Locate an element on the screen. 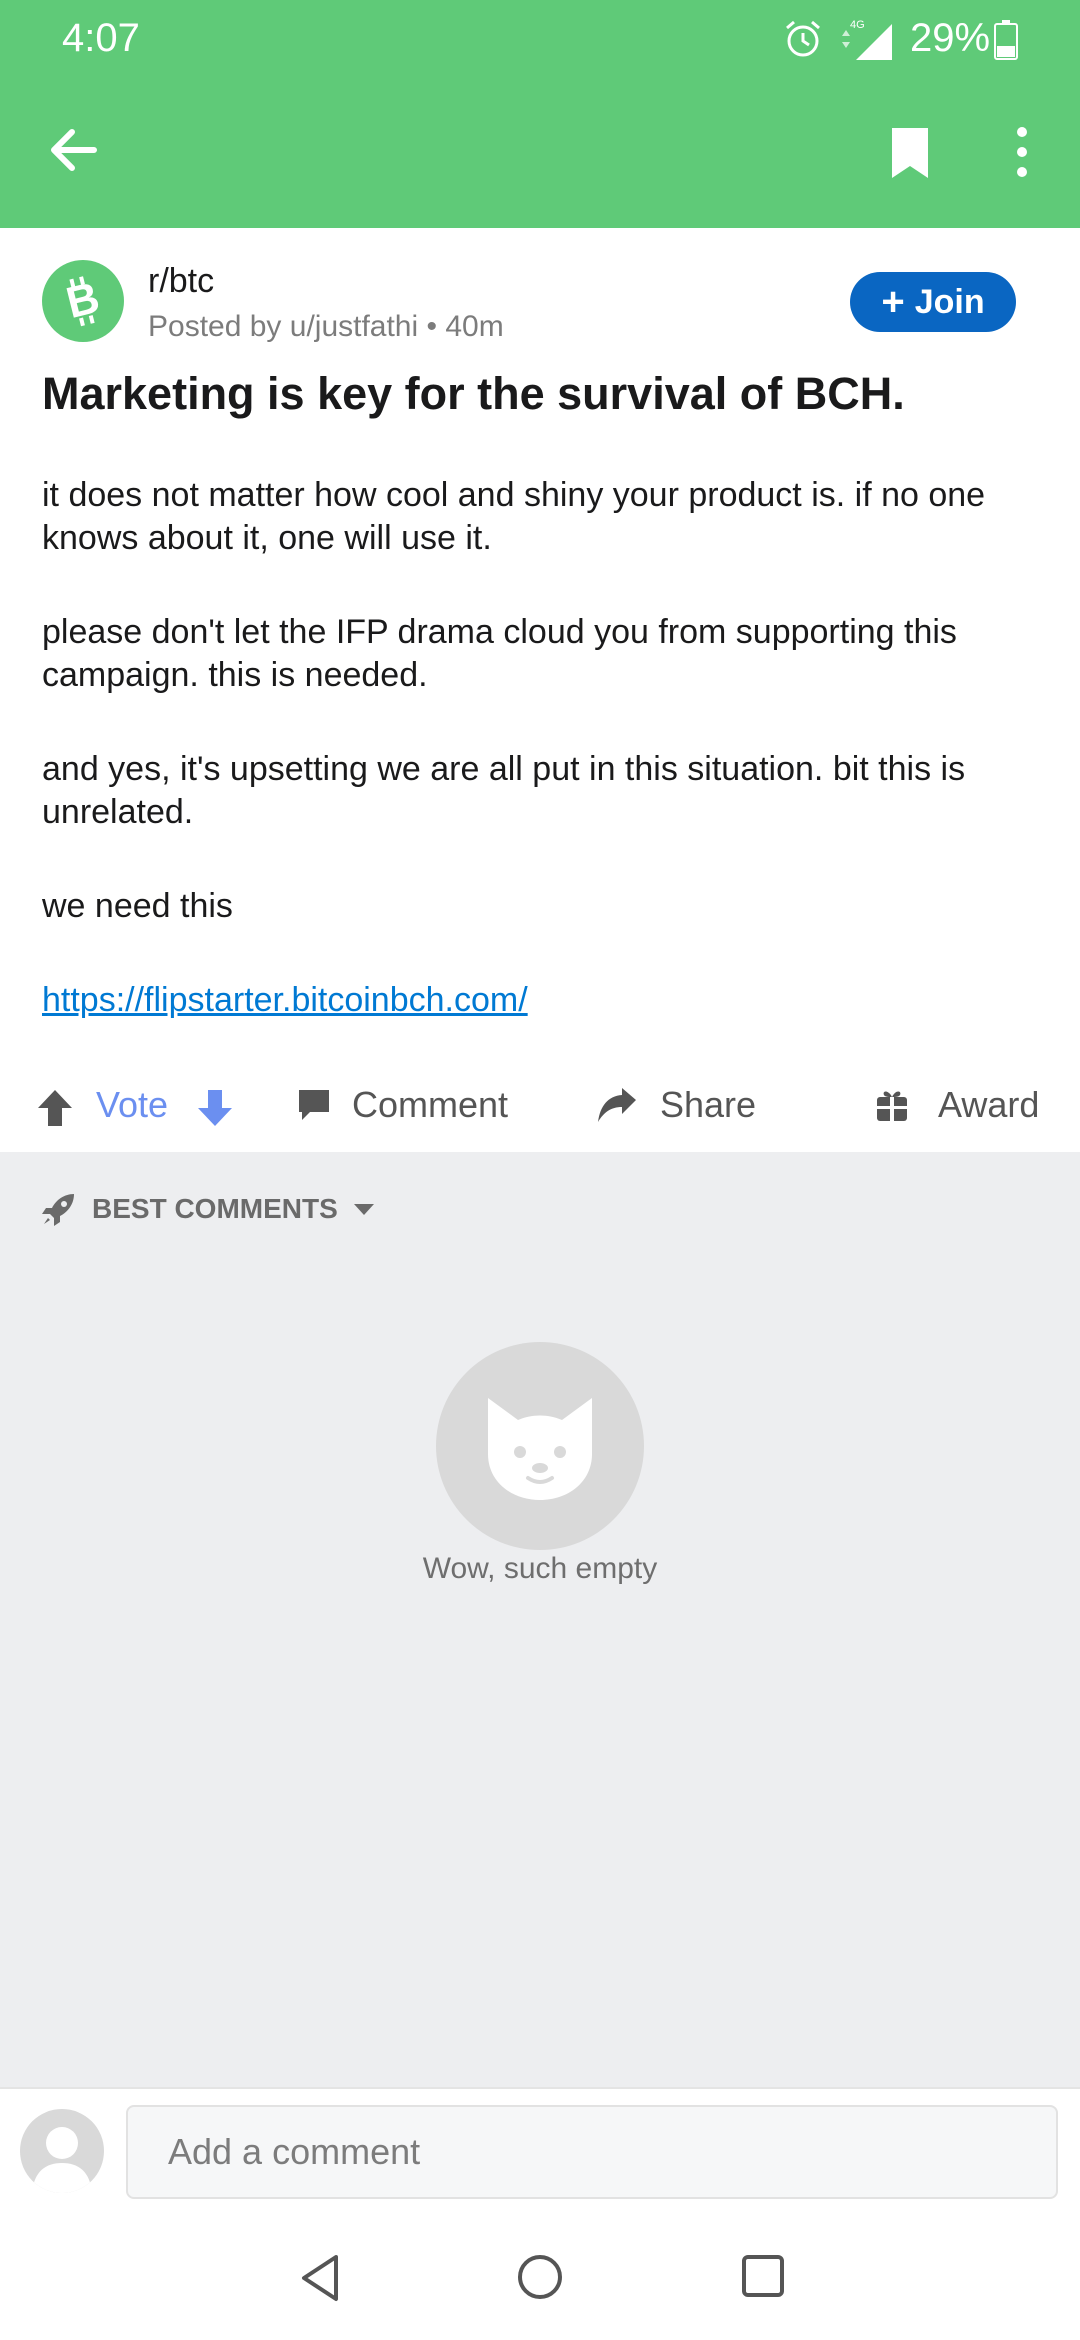  share-label: Share is located at coordinates (708, 1104).